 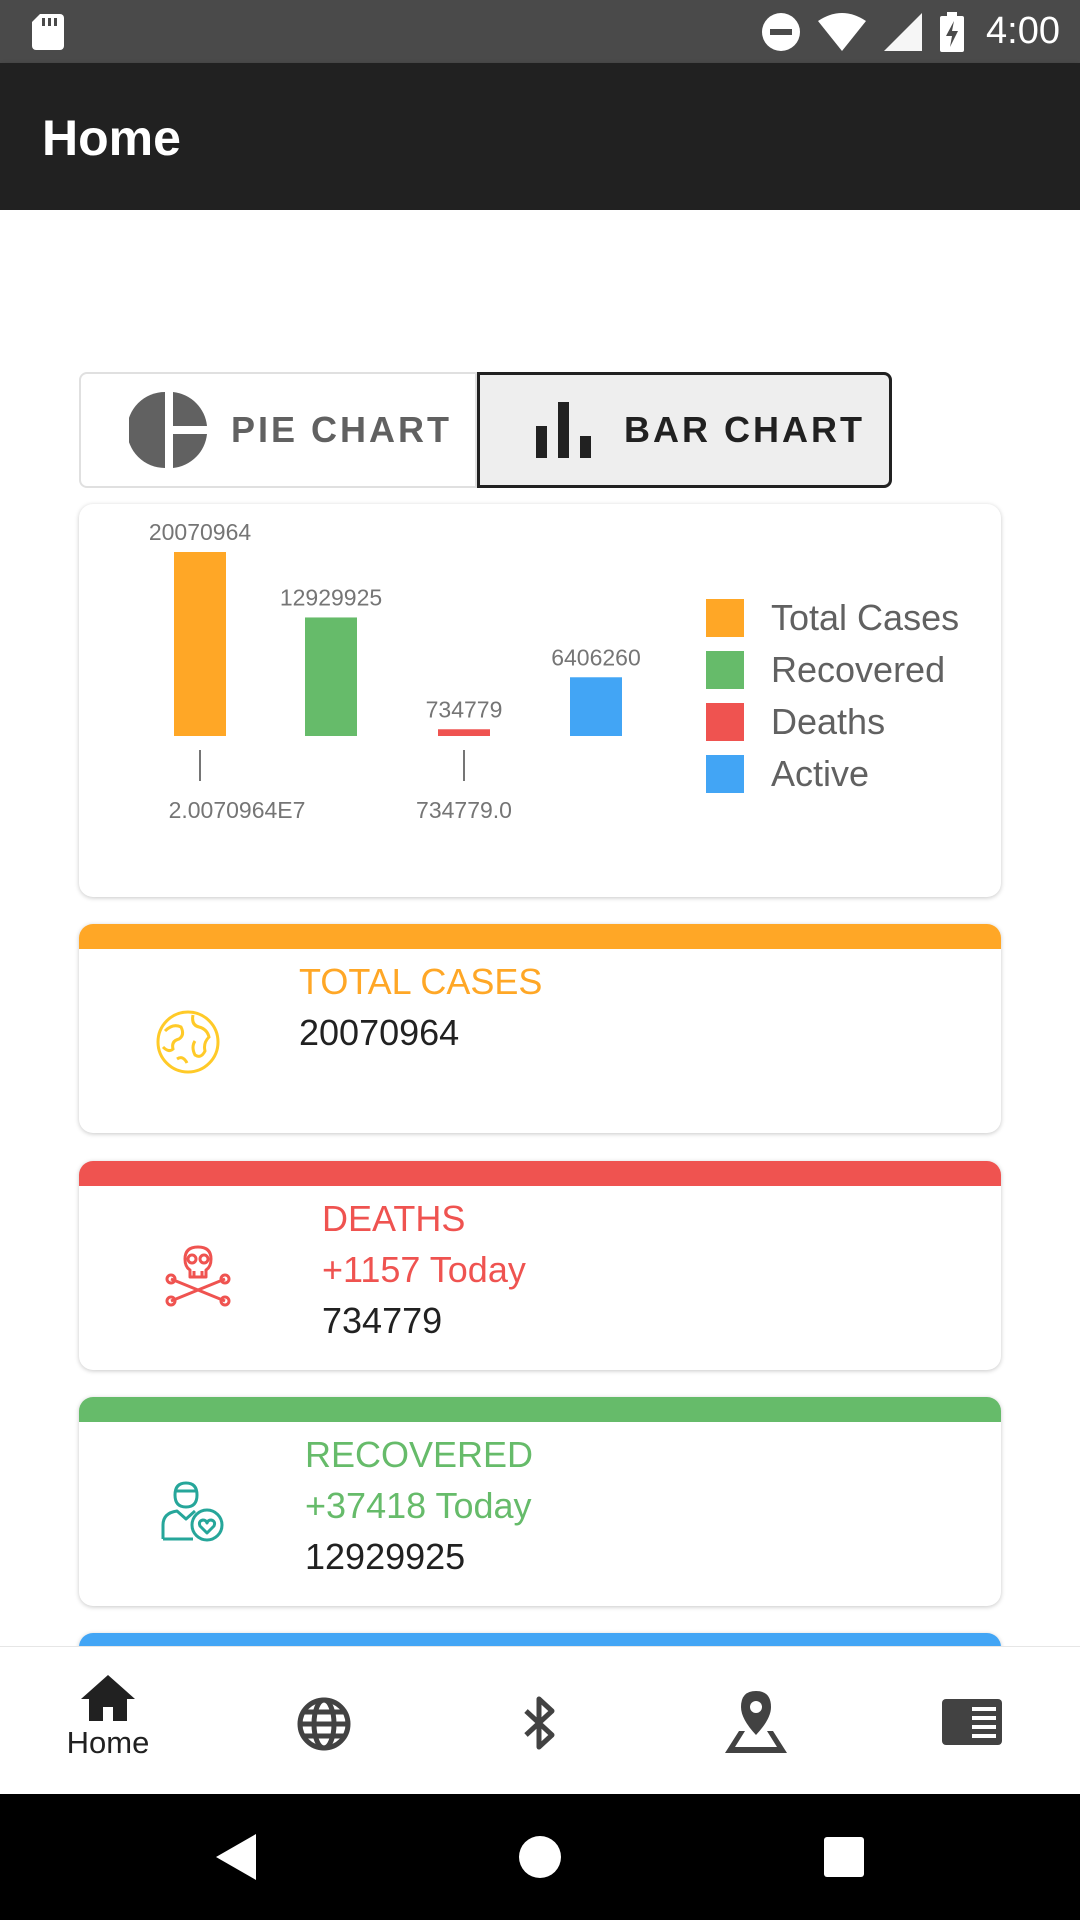 I want to click on nav-label-home: Home, so click(x=108, y=1742).